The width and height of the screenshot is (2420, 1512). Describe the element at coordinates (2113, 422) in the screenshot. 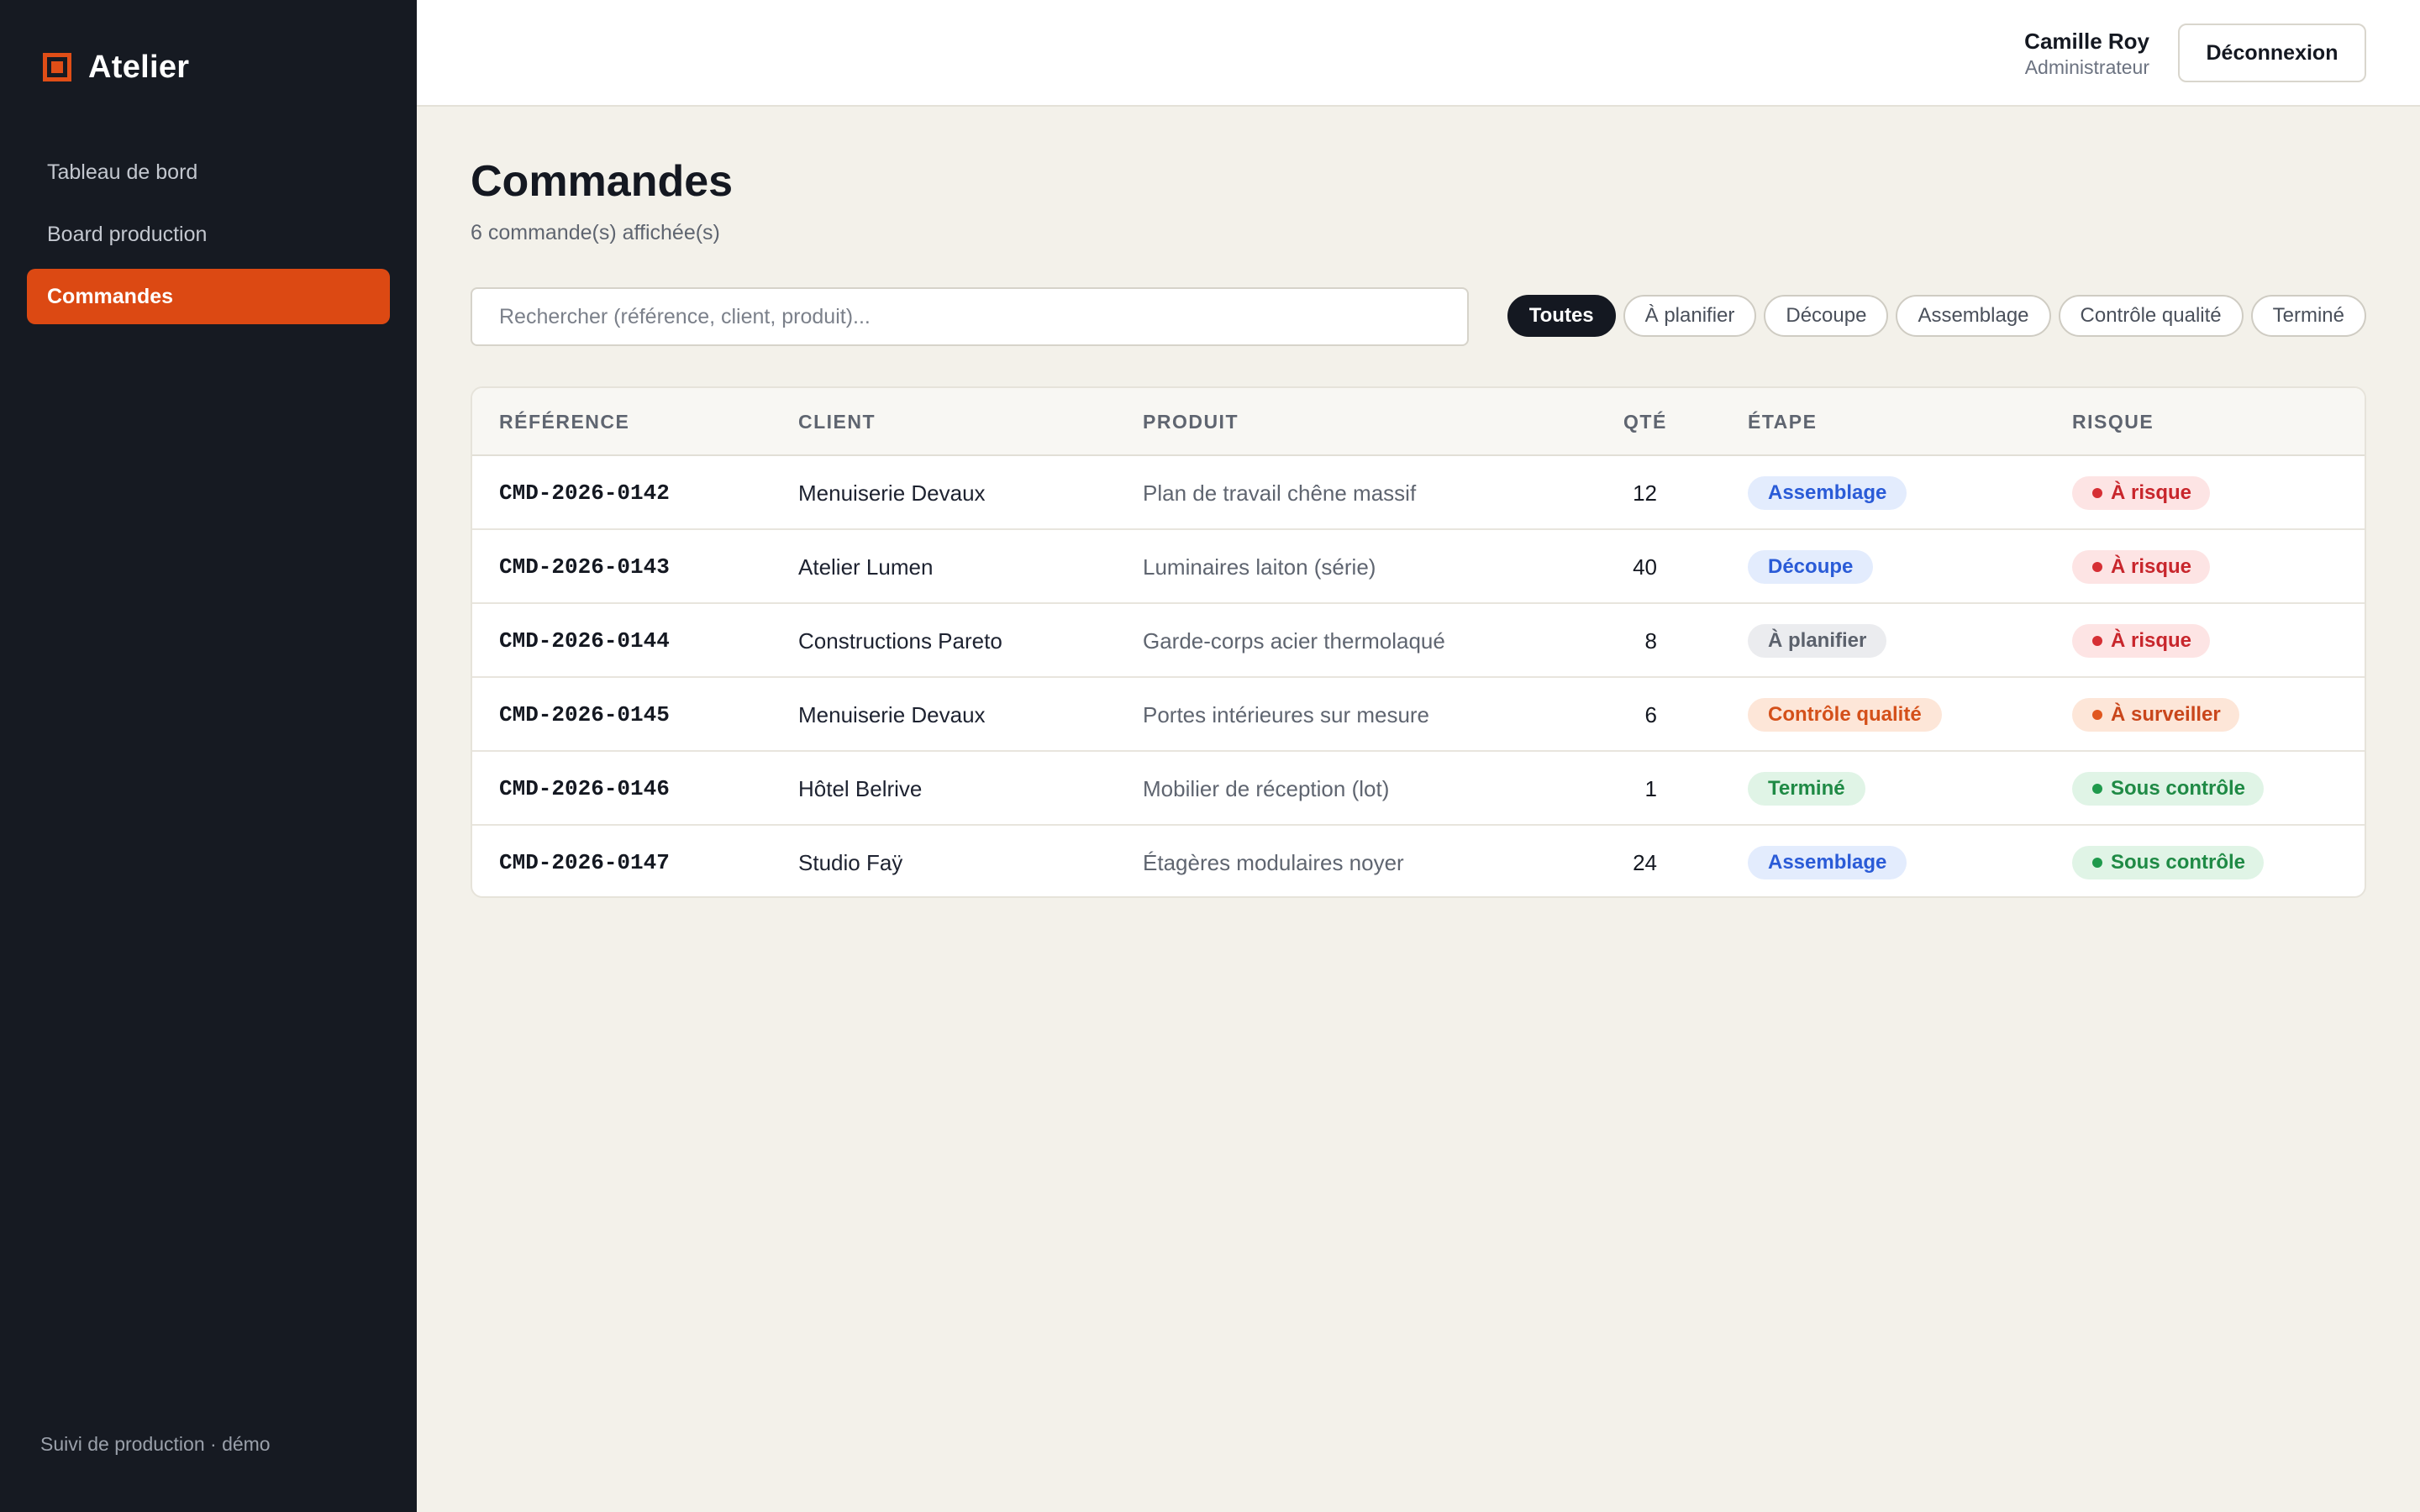

I see `column-header-risque: RISQUE` at that location.